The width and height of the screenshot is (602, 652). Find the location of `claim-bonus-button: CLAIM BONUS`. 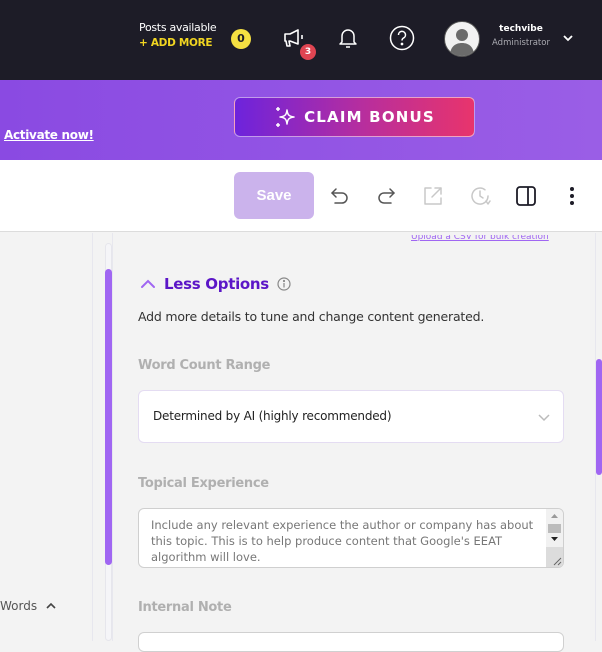

claim-bonus-button: CLAIM BONUS is located at coordinates (354, 117).